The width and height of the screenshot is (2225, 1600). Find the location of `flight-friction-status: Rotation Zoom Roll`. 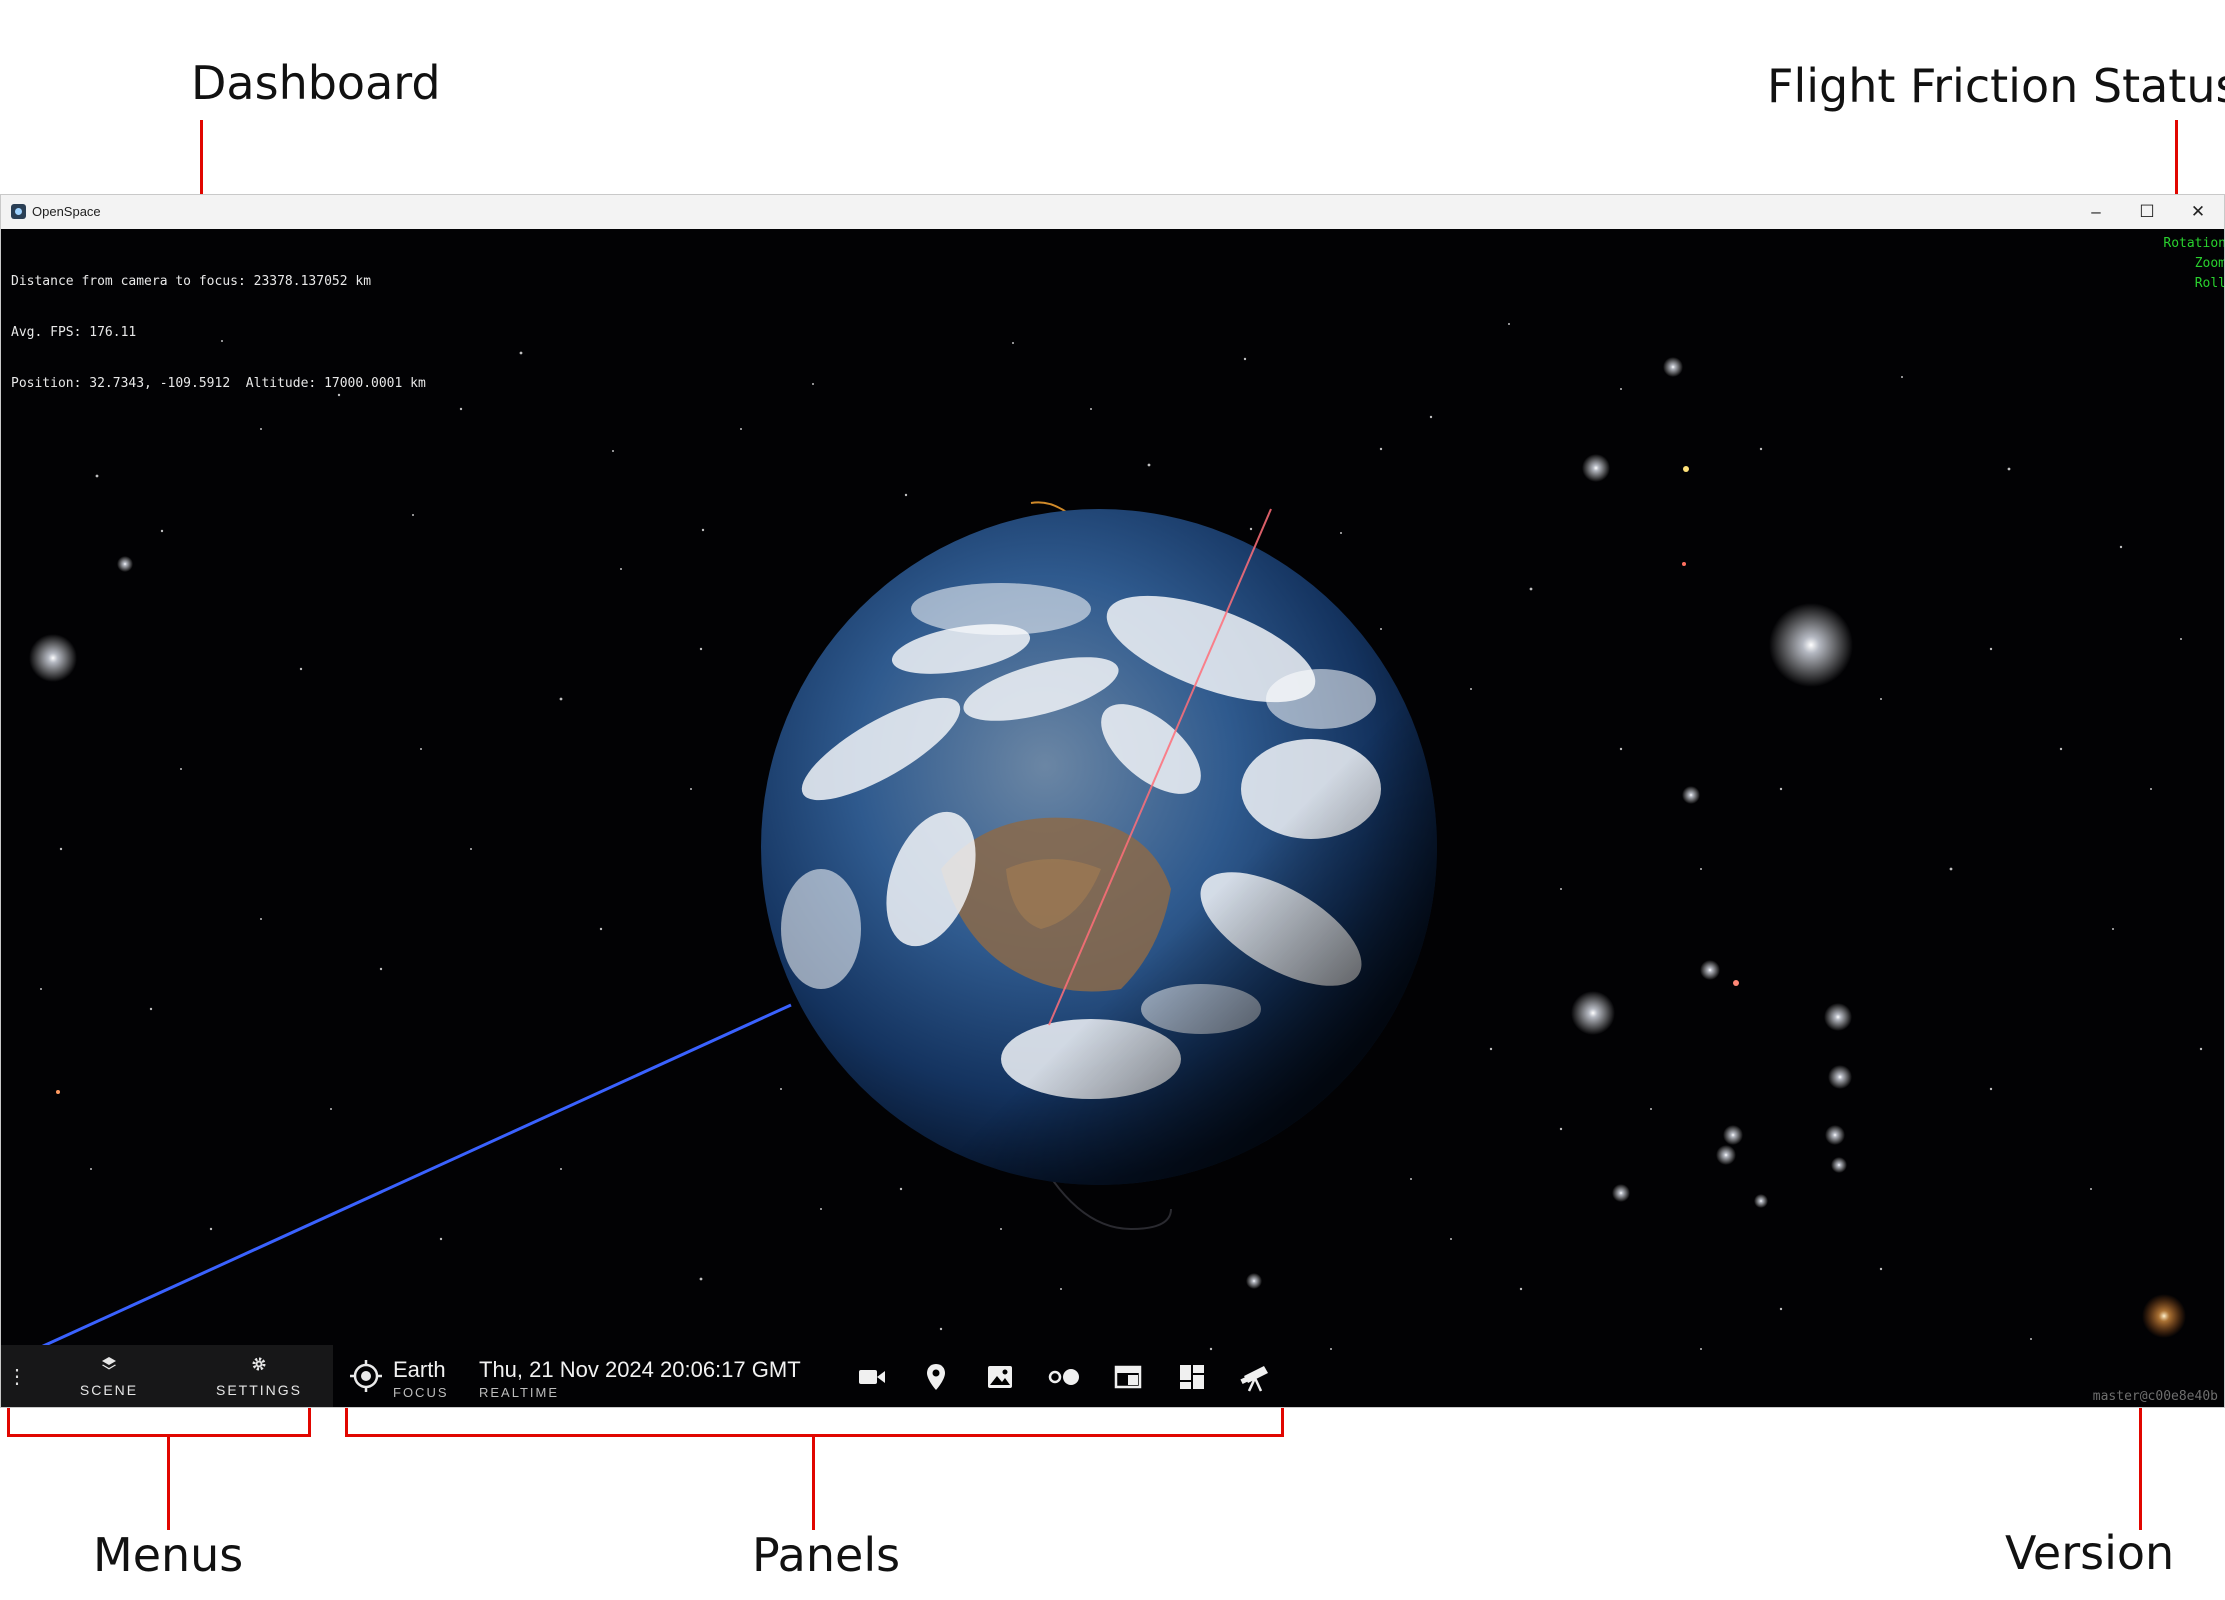

flight-friction-status: Rotation Zoom Roll is located at coordinates (2194, 264).